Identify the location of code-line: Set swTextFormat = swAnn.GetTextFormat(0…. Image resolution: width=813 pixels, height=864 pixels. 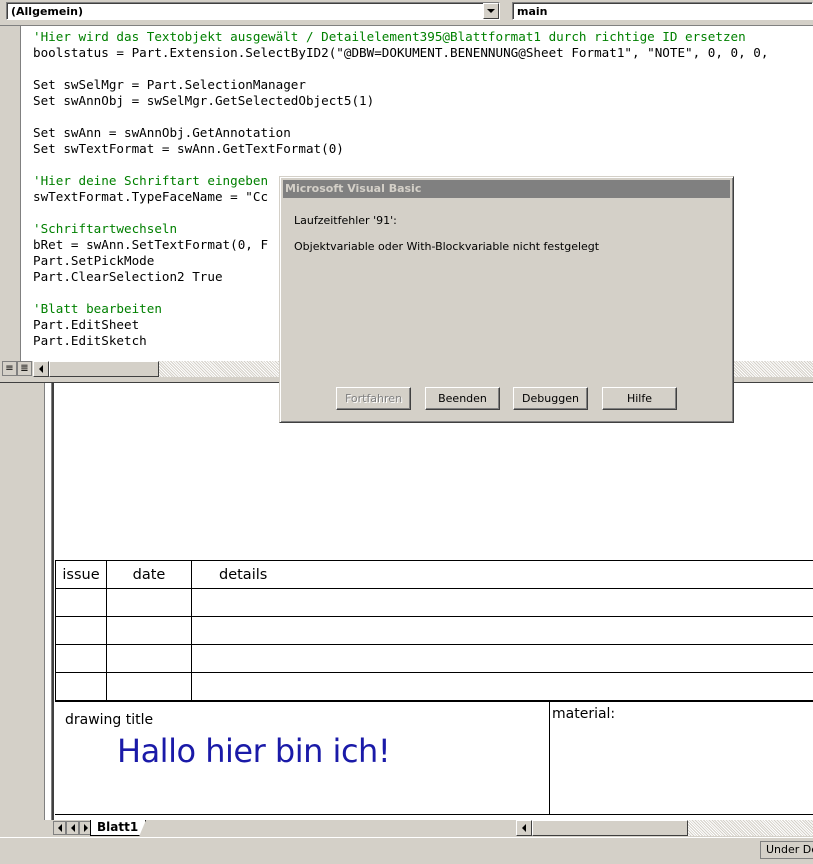
(400, 149).